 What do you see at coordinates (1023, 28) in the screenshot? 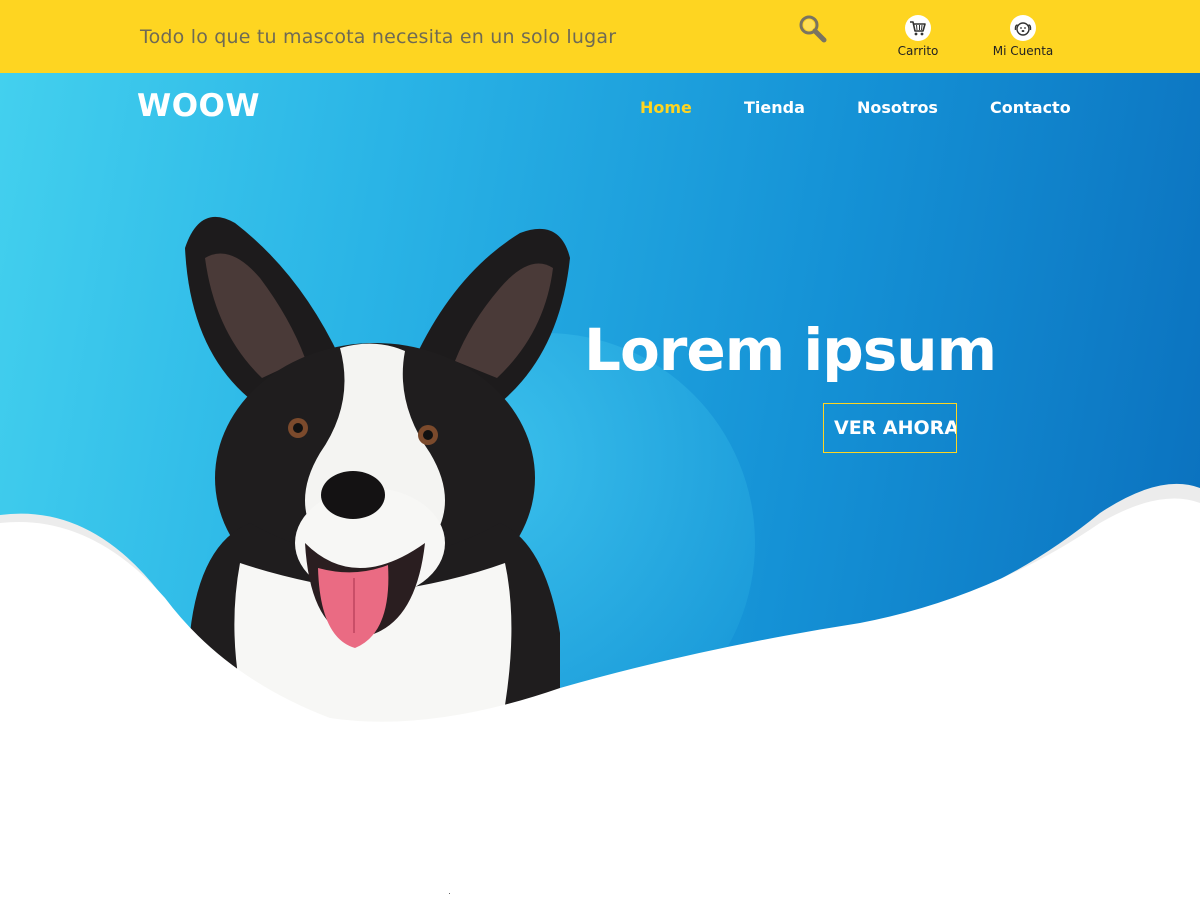
I see `dog-face-icon` at bounding box center [1023, 28].